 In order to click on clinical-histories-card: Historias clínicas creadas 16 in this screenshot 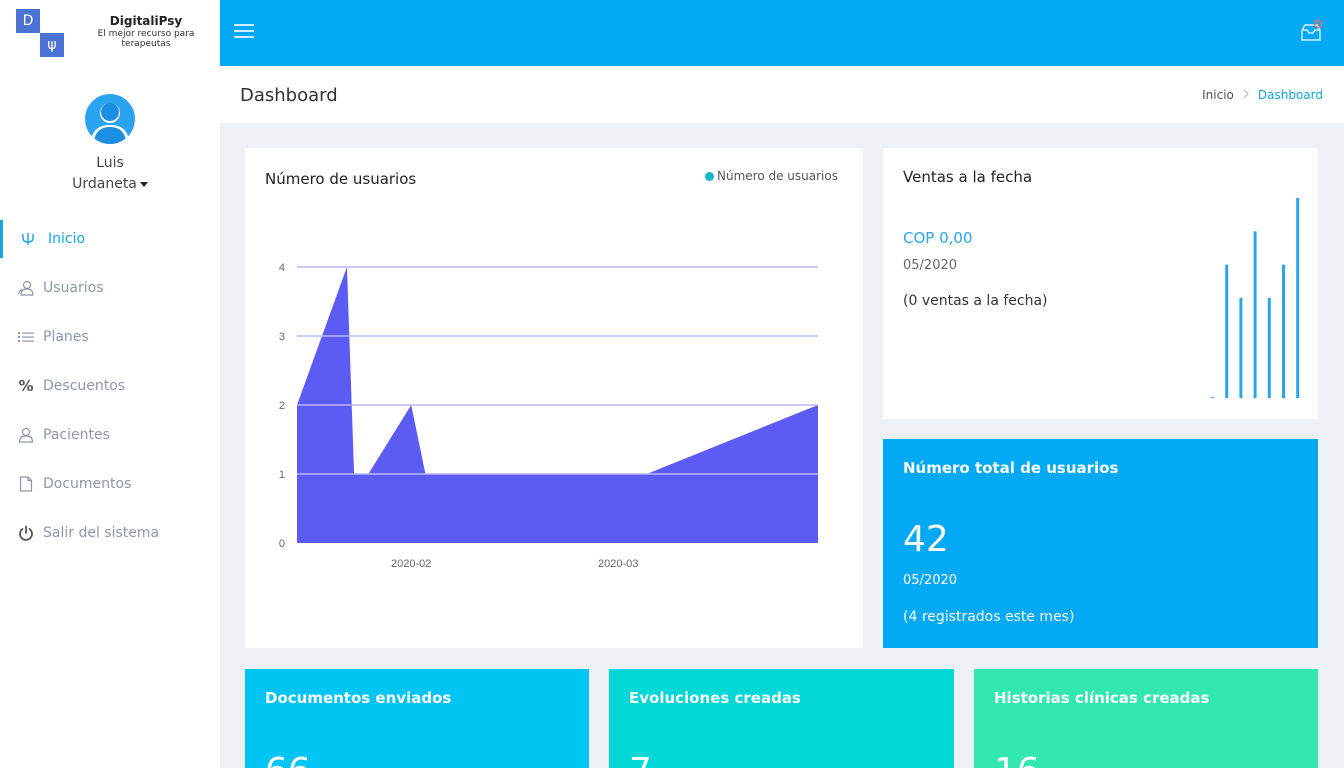, I will do `click(1146, 718)`.